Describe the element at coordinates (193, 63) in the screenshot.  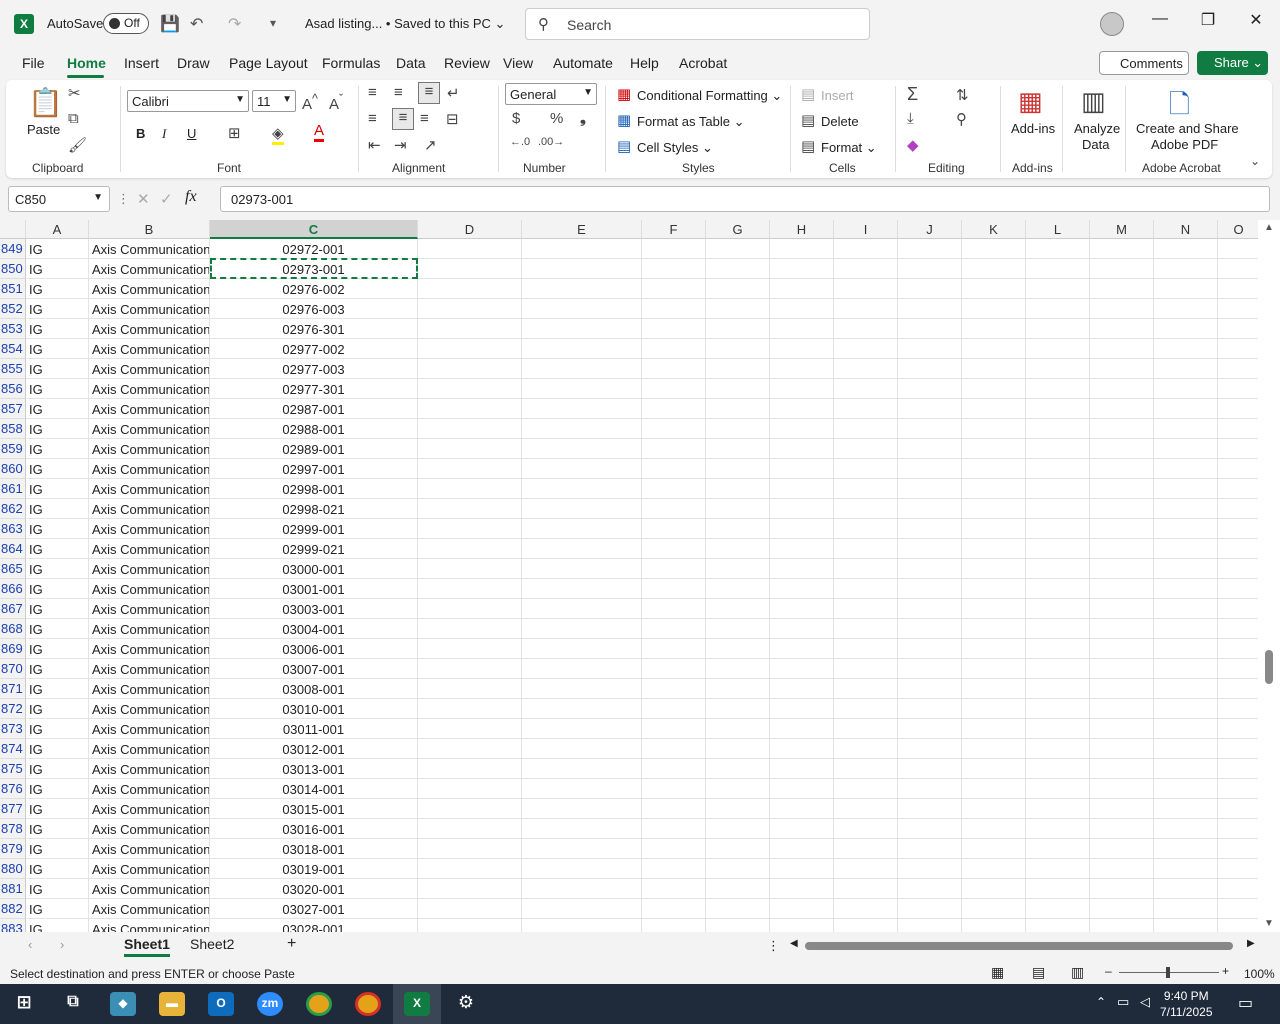
I see `tab-draw: Draw` at that location.